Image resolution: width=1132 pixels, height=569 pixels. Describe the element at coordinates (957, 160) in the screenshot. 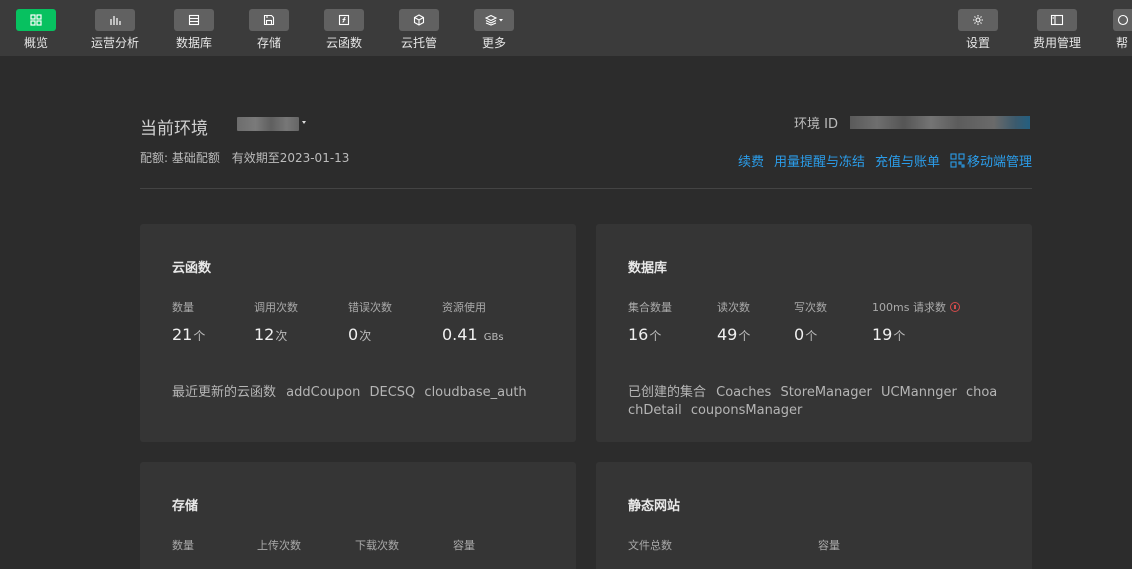

I see `qr-code-icon` at that location.